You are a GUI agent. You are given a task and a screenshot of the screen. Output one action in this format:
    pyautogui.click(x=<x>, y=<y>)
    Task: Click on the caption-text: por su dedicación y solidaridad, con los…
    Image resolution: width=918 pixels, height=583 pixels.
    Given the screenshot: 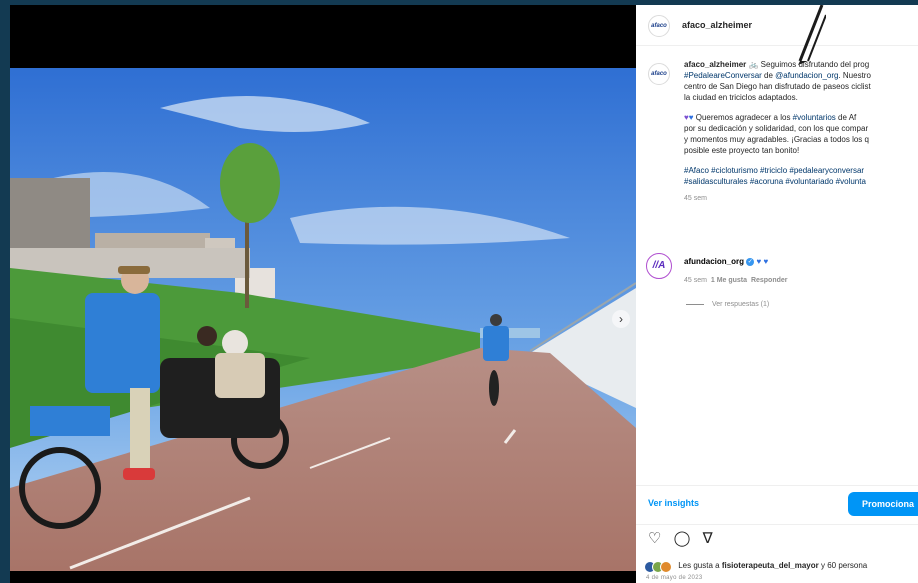 What is the action you would take?
    pyautogui.click(x=776, y=128)
    